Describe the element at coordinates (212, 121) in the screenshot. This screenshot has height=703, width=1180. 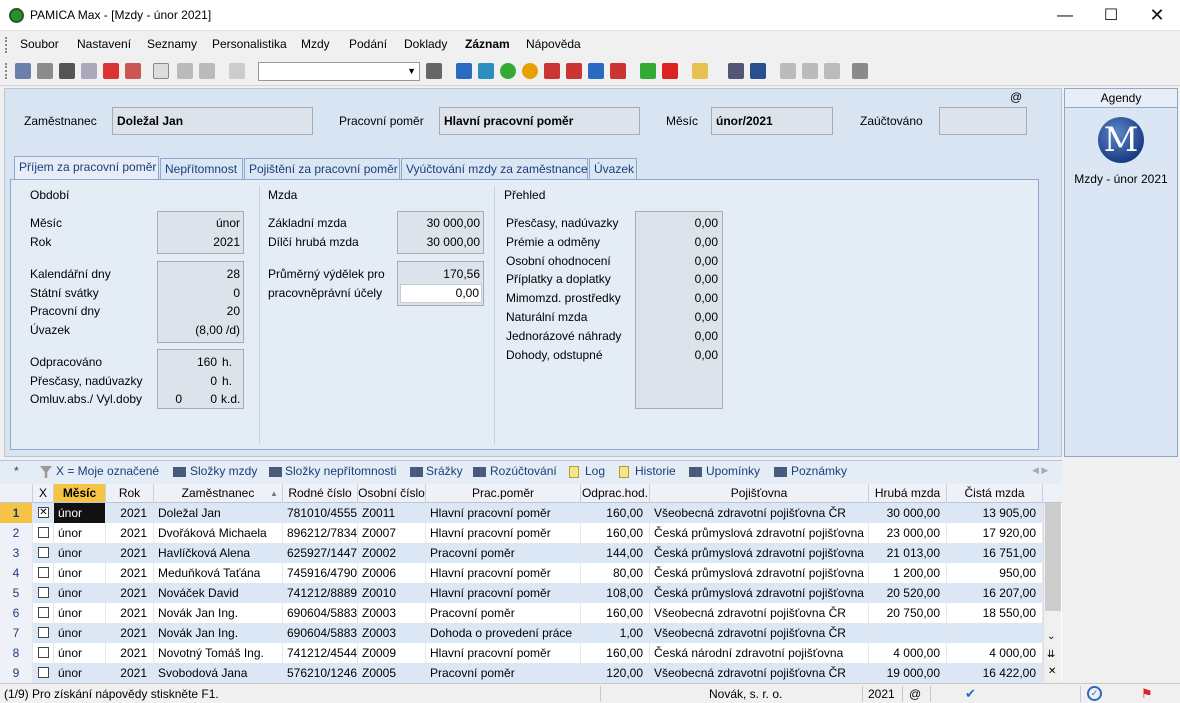
I see `employee-field: Doležal Jan` at that location.